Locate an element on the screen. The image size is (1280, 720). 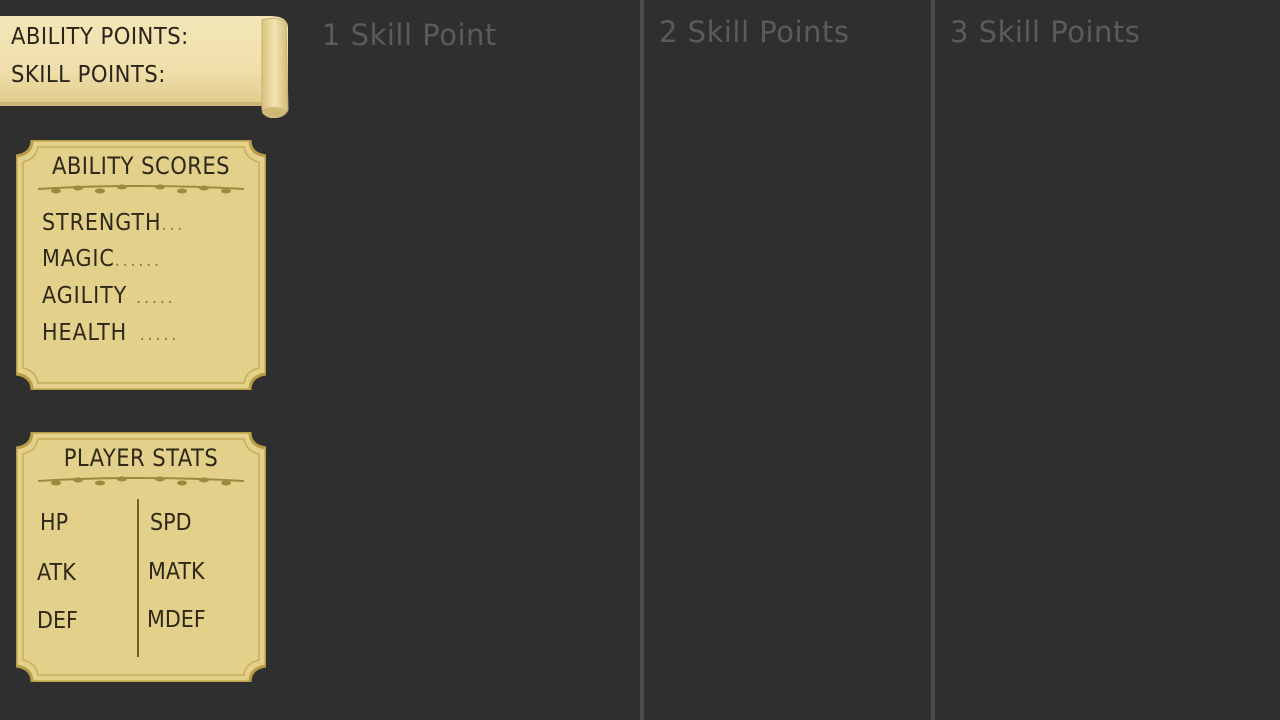
stat-hp: HP is located at coordinates (54, 523).